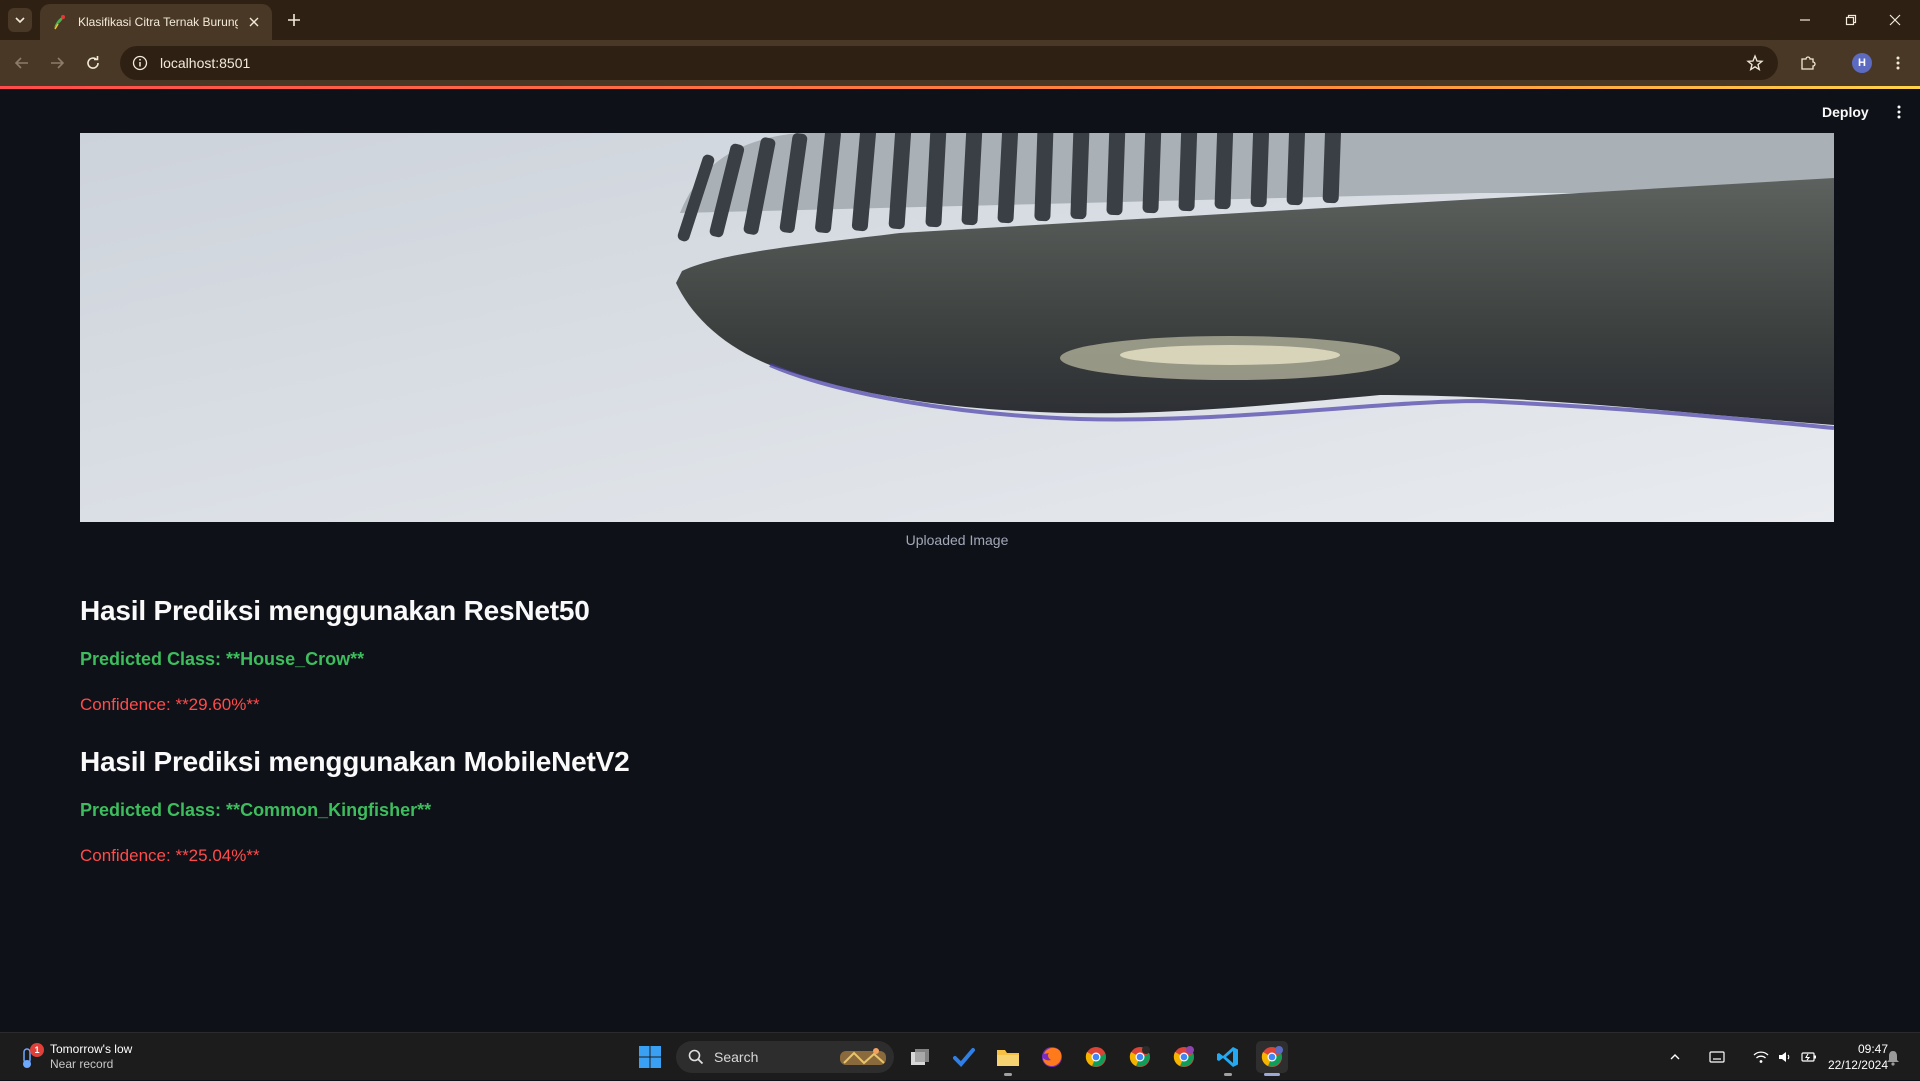 The width and height of the screenshot is (1920, 1081). What do you see at coordinates (91, 1049) in the screenshot?
I see `weather-title: Tomorrow's low` at bounding box center [91, 1049].